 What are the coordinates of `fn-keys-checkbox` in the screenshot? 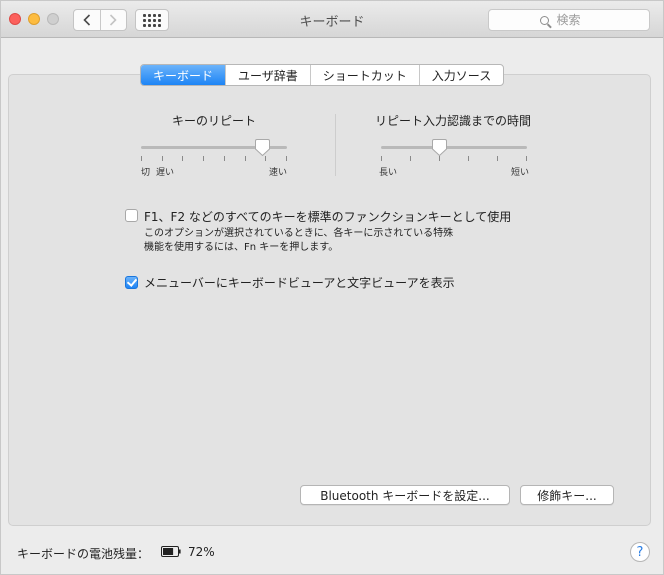 It's located at (131, 215).